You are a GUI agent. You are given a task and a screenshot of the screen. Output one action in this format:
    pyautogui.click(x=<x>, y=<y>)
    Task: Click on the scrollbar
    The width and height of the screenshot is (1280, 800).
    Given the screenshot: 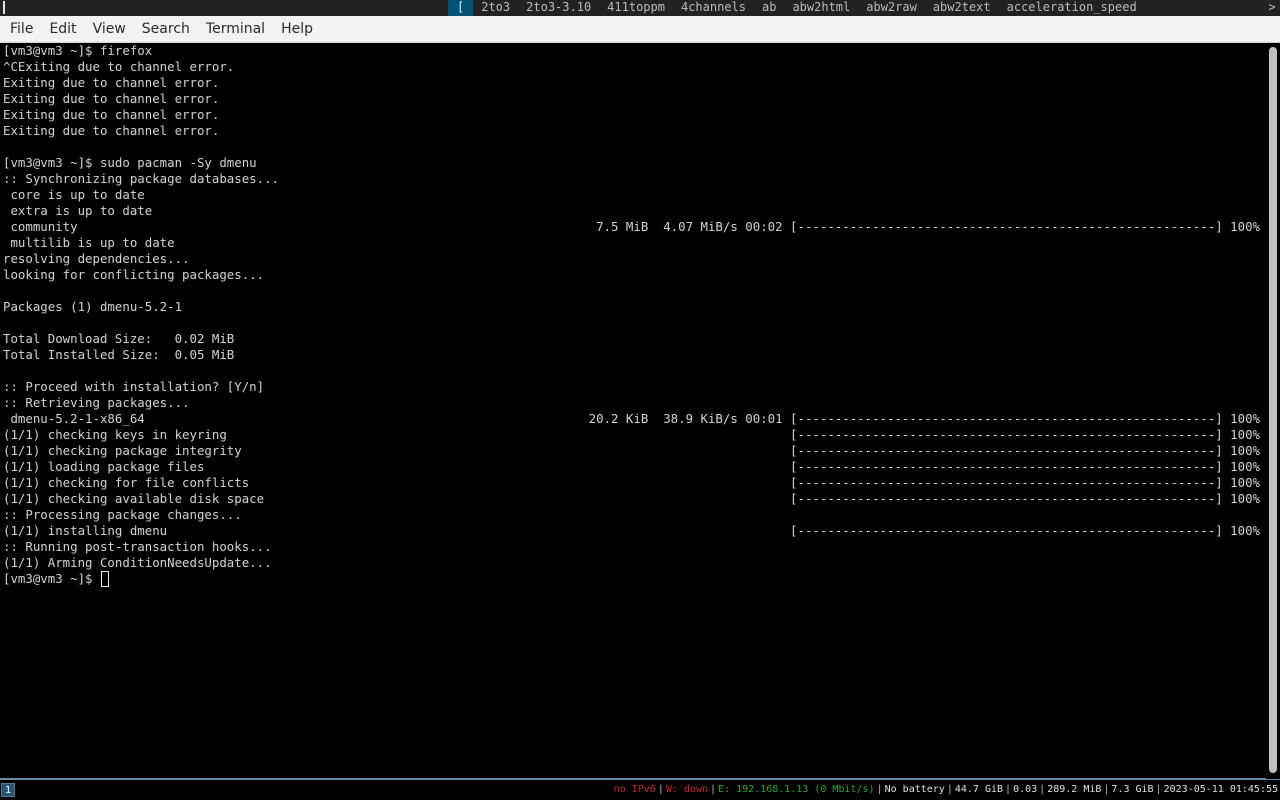 What is the action you would take?
    pyautogui.click(x=1273, y=411)
    